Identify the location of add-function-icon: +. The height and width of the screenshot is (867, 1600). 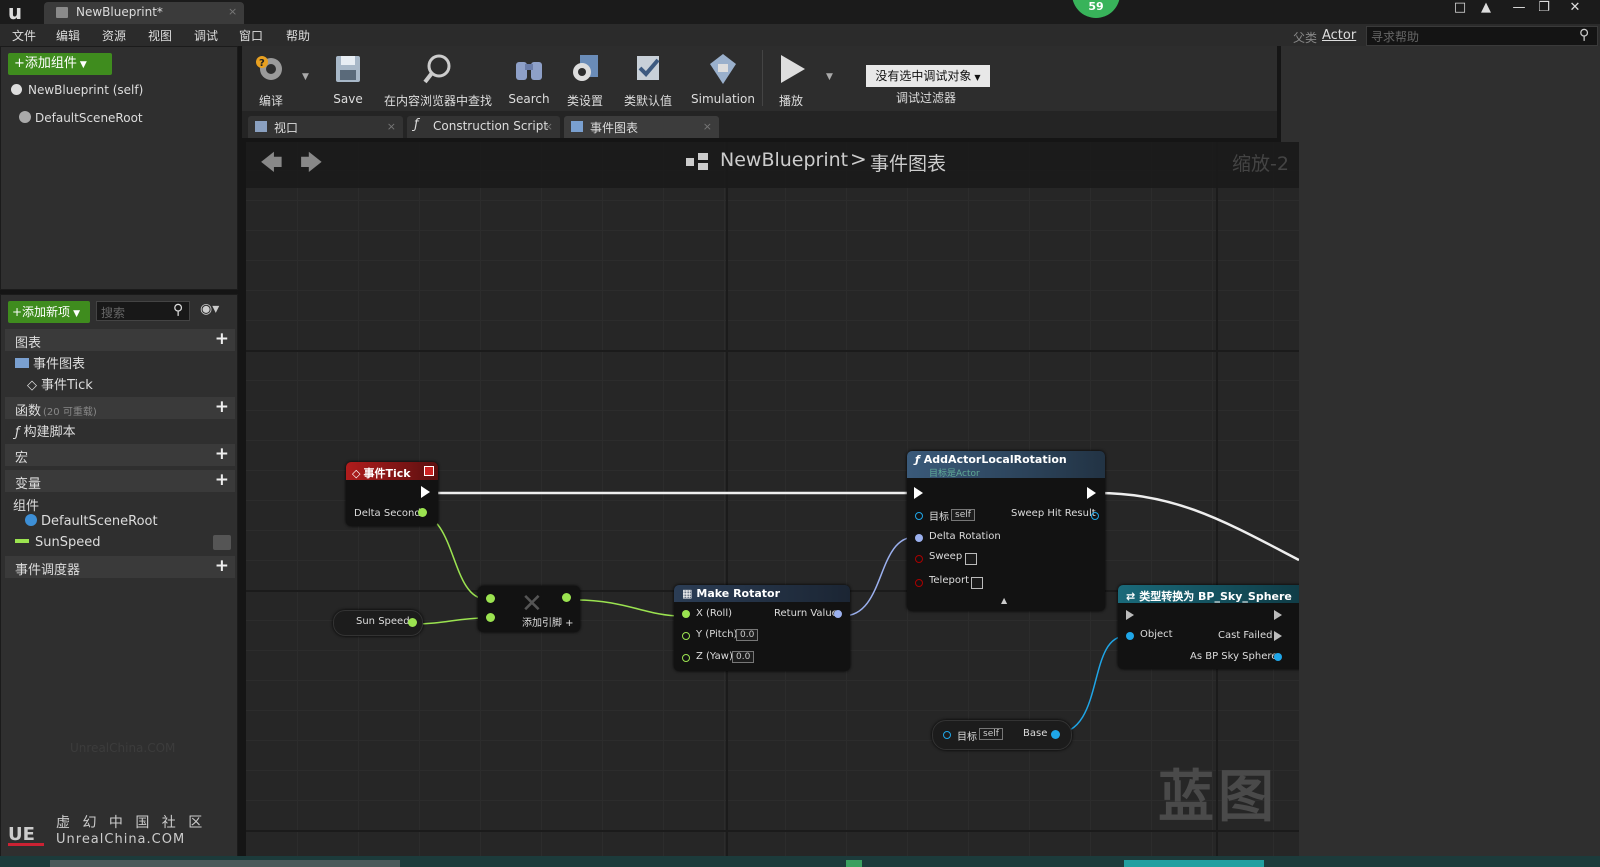
(222, 407).